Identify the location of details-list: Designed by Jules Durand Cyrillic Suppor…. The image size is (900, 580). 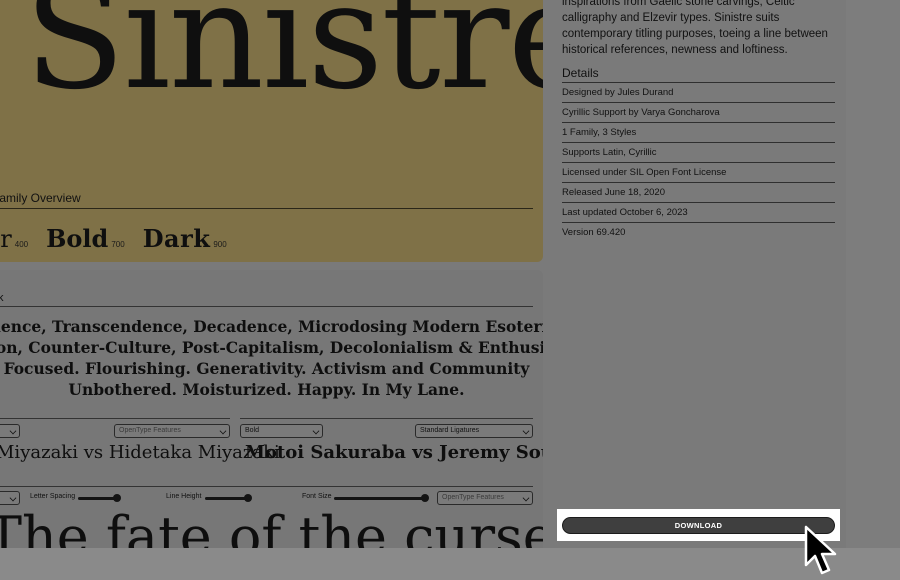
(698, 162).